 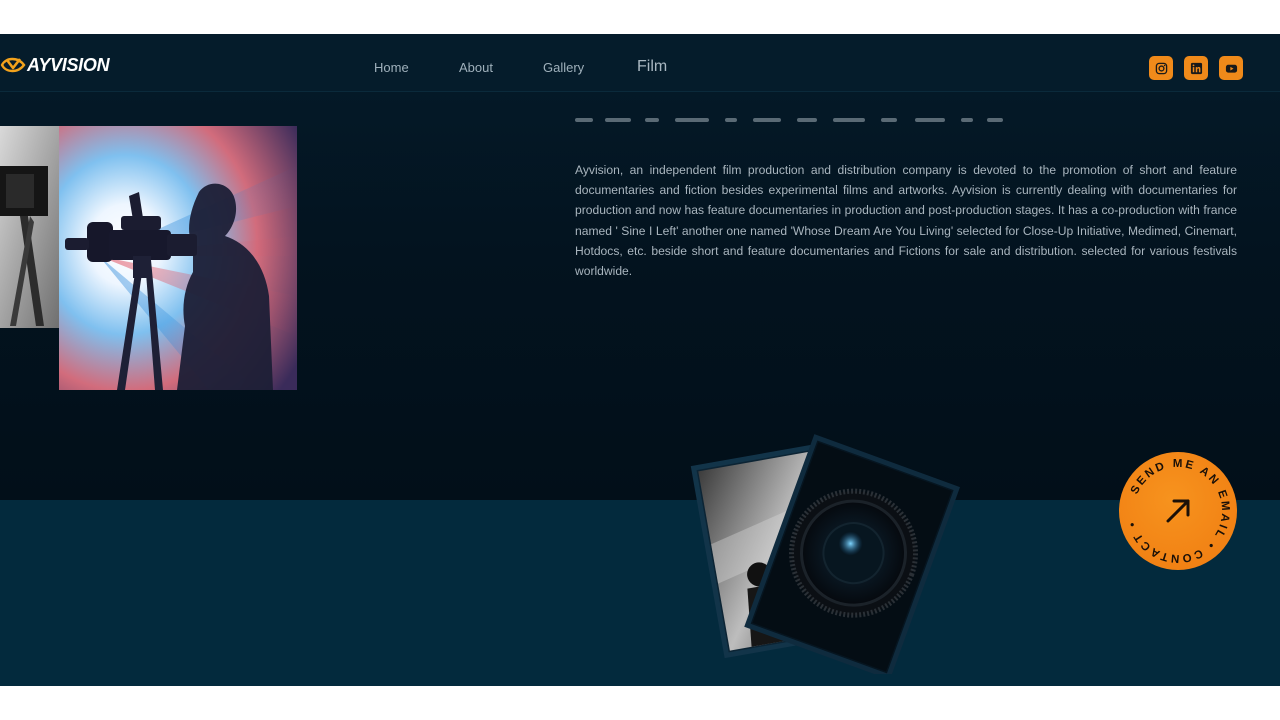 What do you see at coordinates (476, 67) in the screenshot?
I see `nav-about: About` at bounding box center [476, 67].